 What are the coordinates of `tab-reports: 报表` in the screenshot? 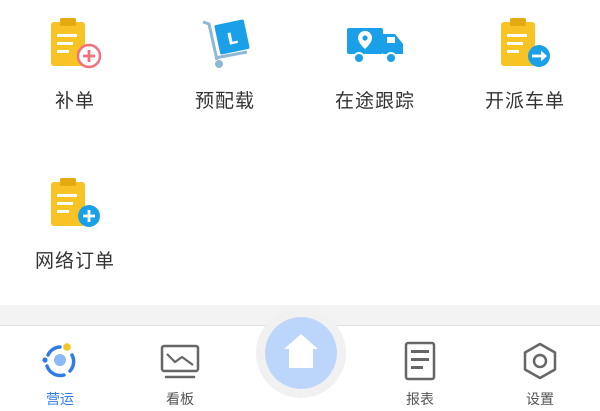 It's located at (420, 368).